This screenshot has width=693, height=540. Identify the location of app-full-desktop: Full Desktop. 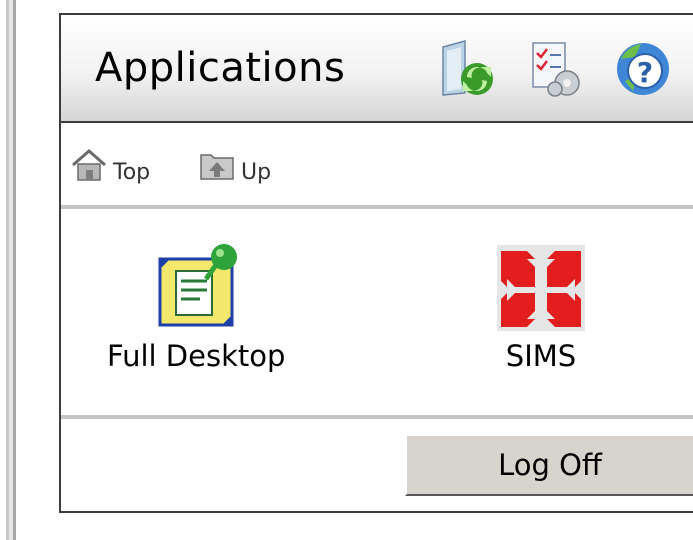
(196, 308).